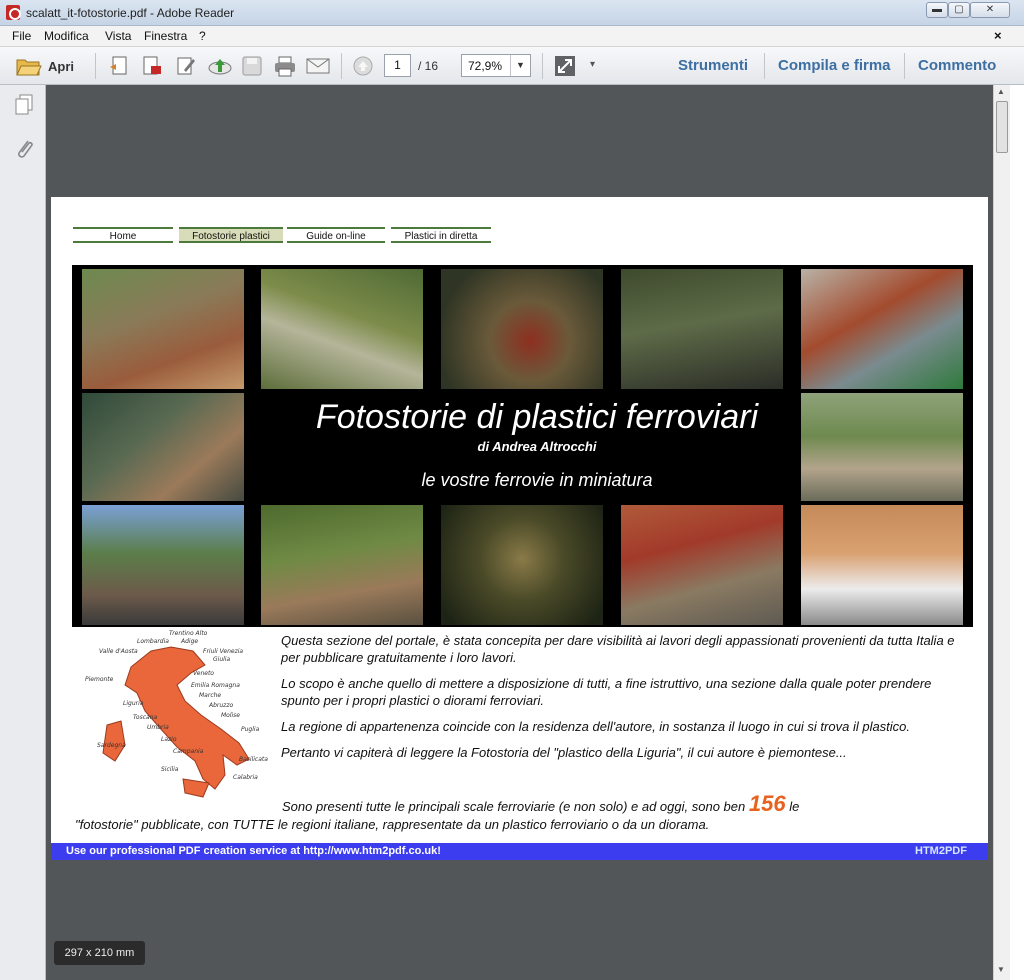 The width and height of the screenshot is (1024, 980). I want to click on banner-author: di Andrea Altrocchi, so click(537, 446).